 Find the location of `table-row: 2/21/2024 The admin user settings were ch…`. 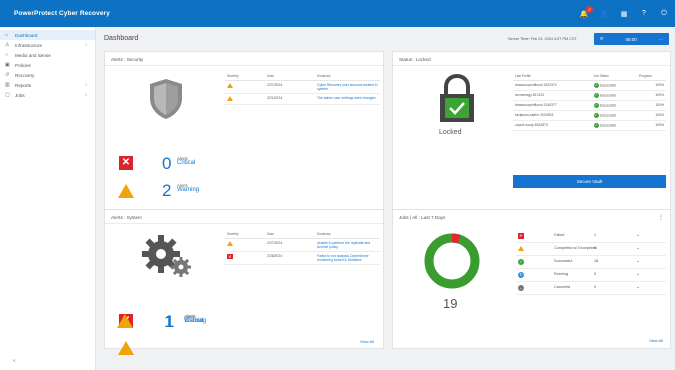

table-row: 2/21/2024 The admin user settings were ch… is located at coordinates (302, 99).